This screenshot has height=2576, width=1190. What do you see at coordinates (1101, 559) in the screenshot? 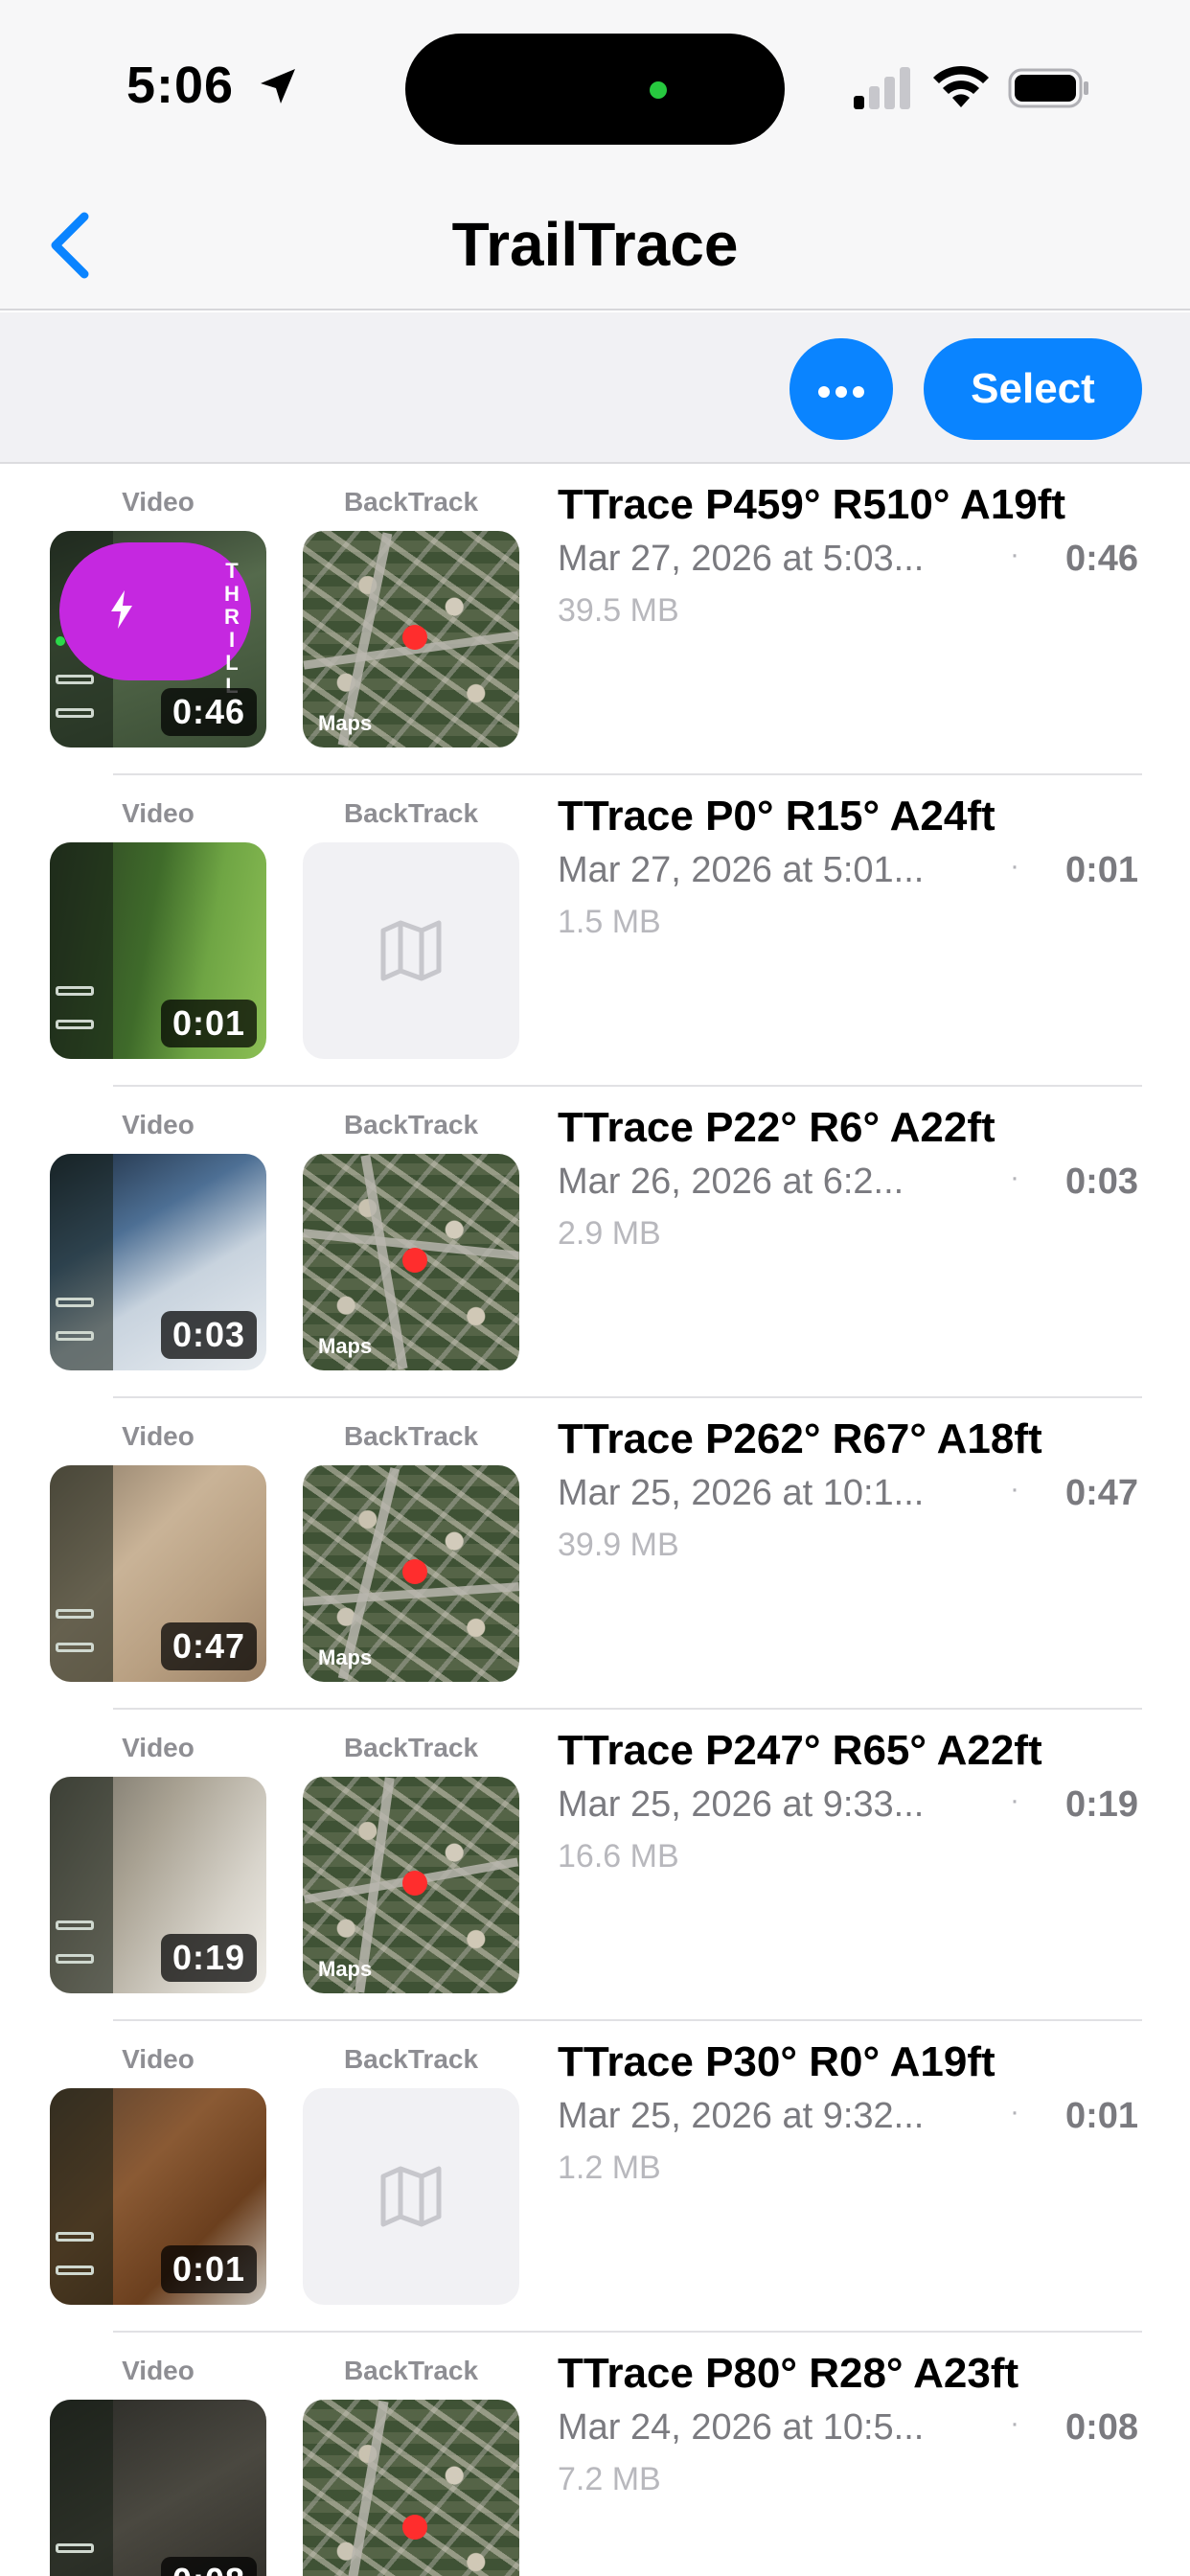
I see `recording-length: 0:46` at bounding box center [1101, 559].